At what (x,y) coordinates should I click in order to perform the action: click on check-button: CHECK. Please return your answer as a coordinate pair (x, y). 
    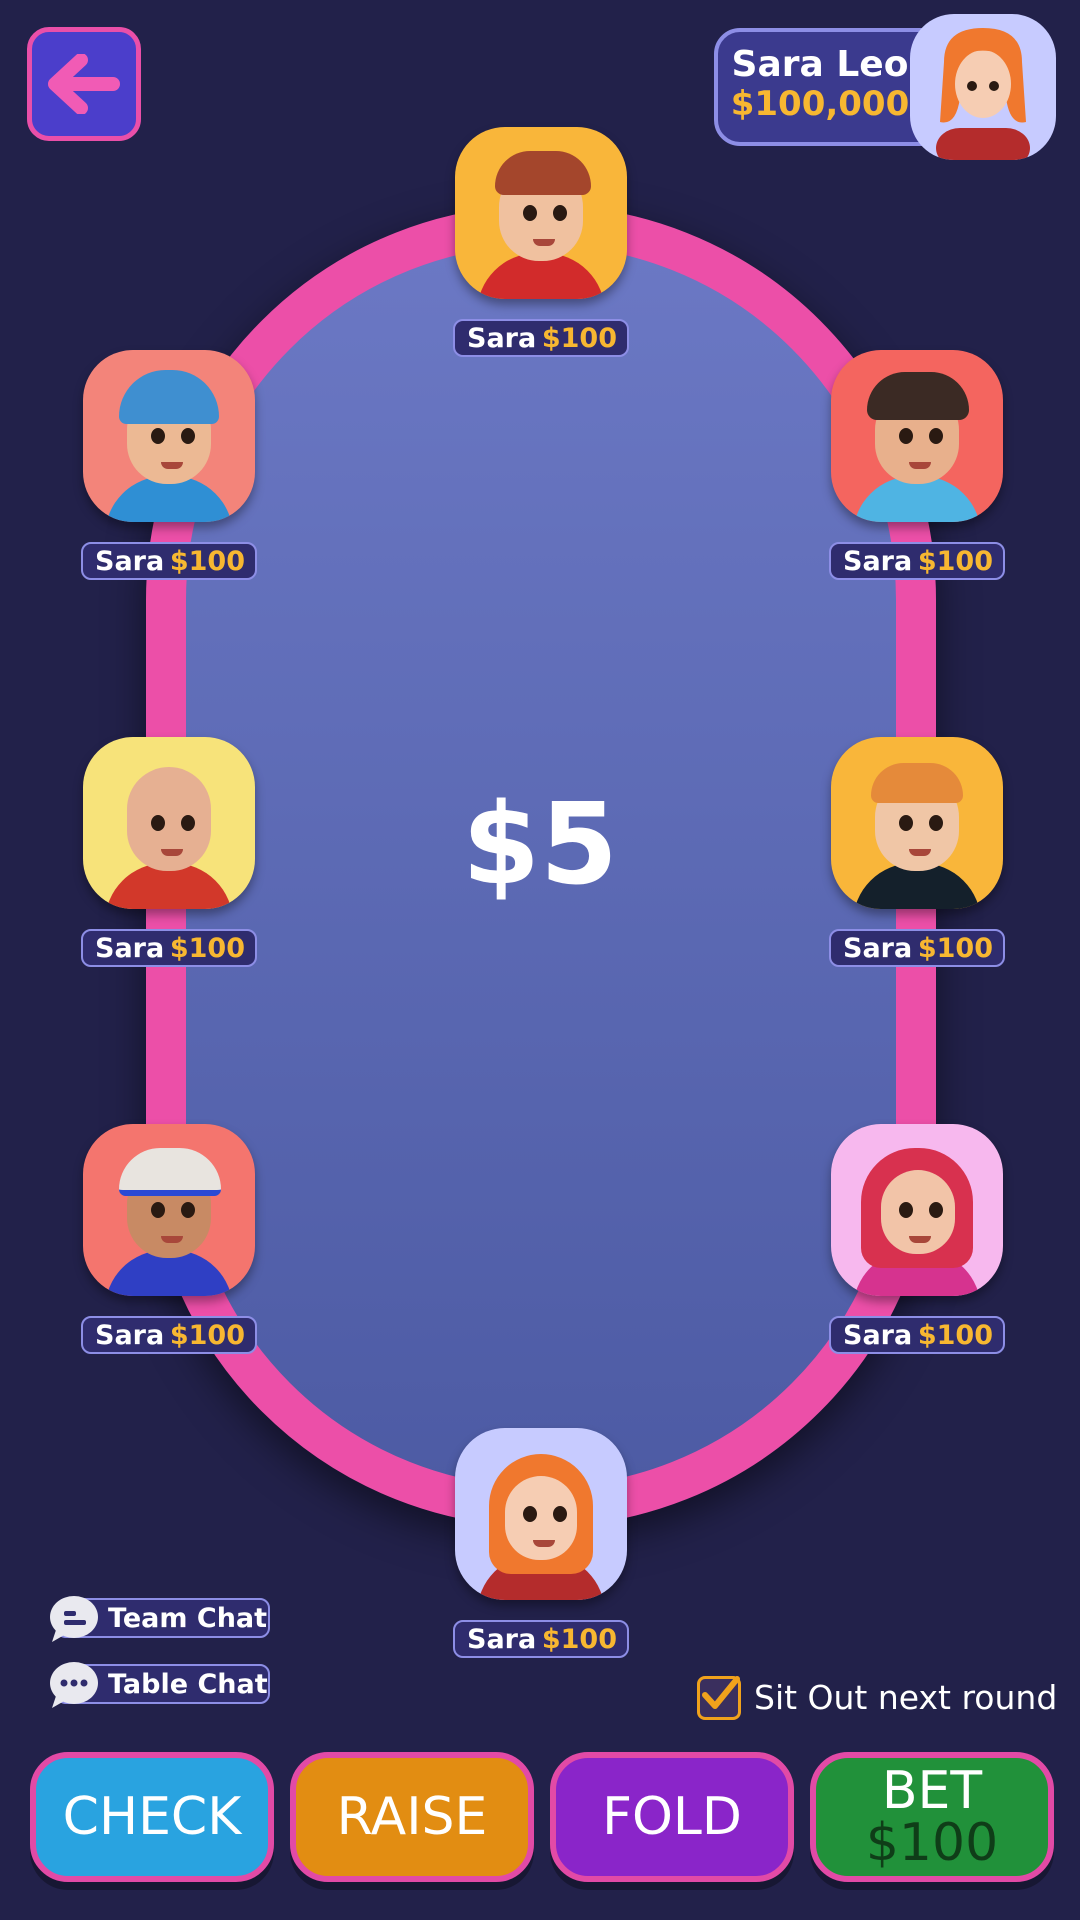
    Looking at the image, I should click on (152, 1817).